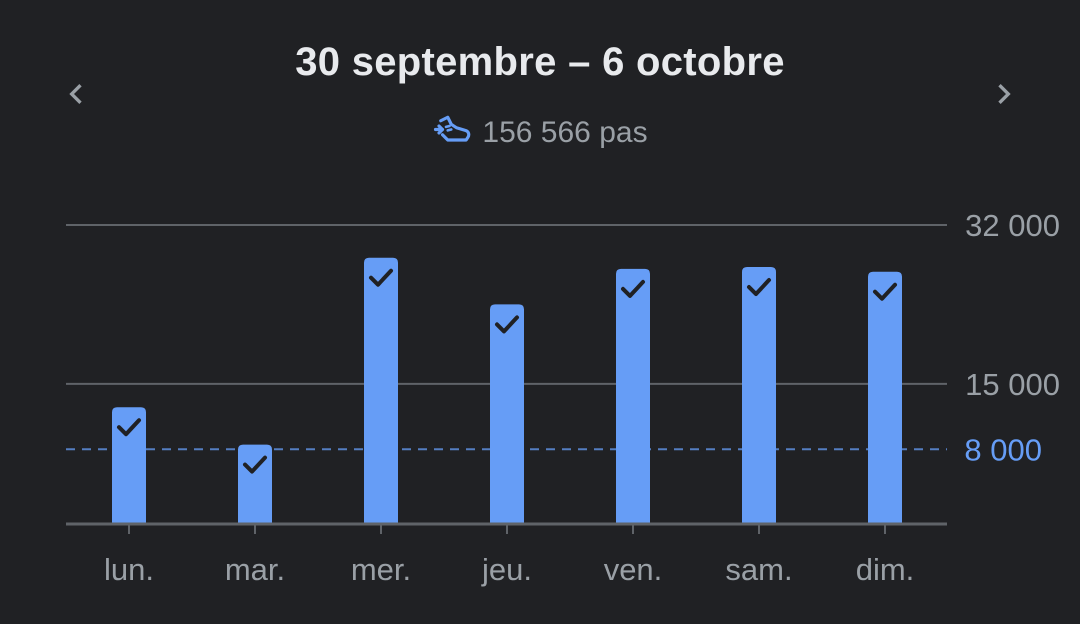 This screenshot has height=624, width=1080. What do you see at coordinates (758, 569) in the screenshot?
I see `x-tick-label: sam.` at bounding box center [758, 569].